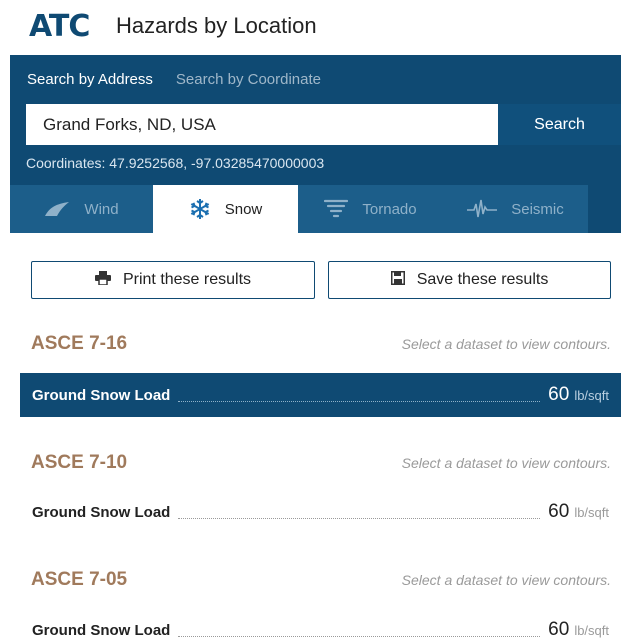 Image resolution: width=621 pixels, height=639 pixels. Describe the element at coordinates (336, 209) in the screenshot. I see `tornado-icon` at that location.